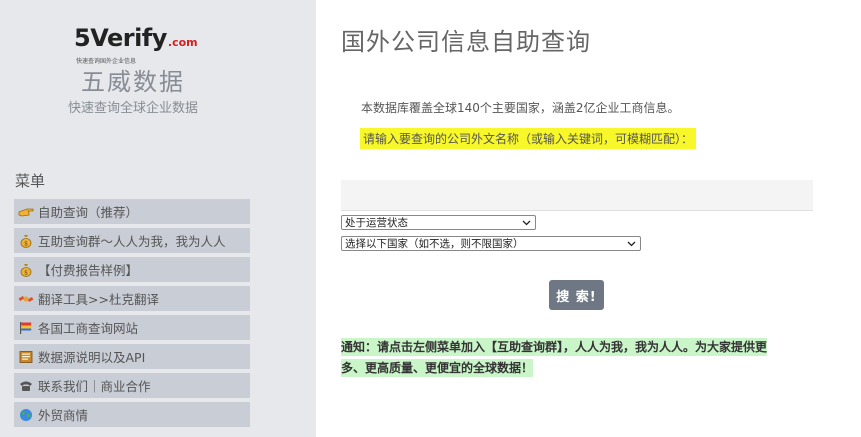  I want to click on sidebar-item-trade-news: 外贸商情, so click(132, 414).